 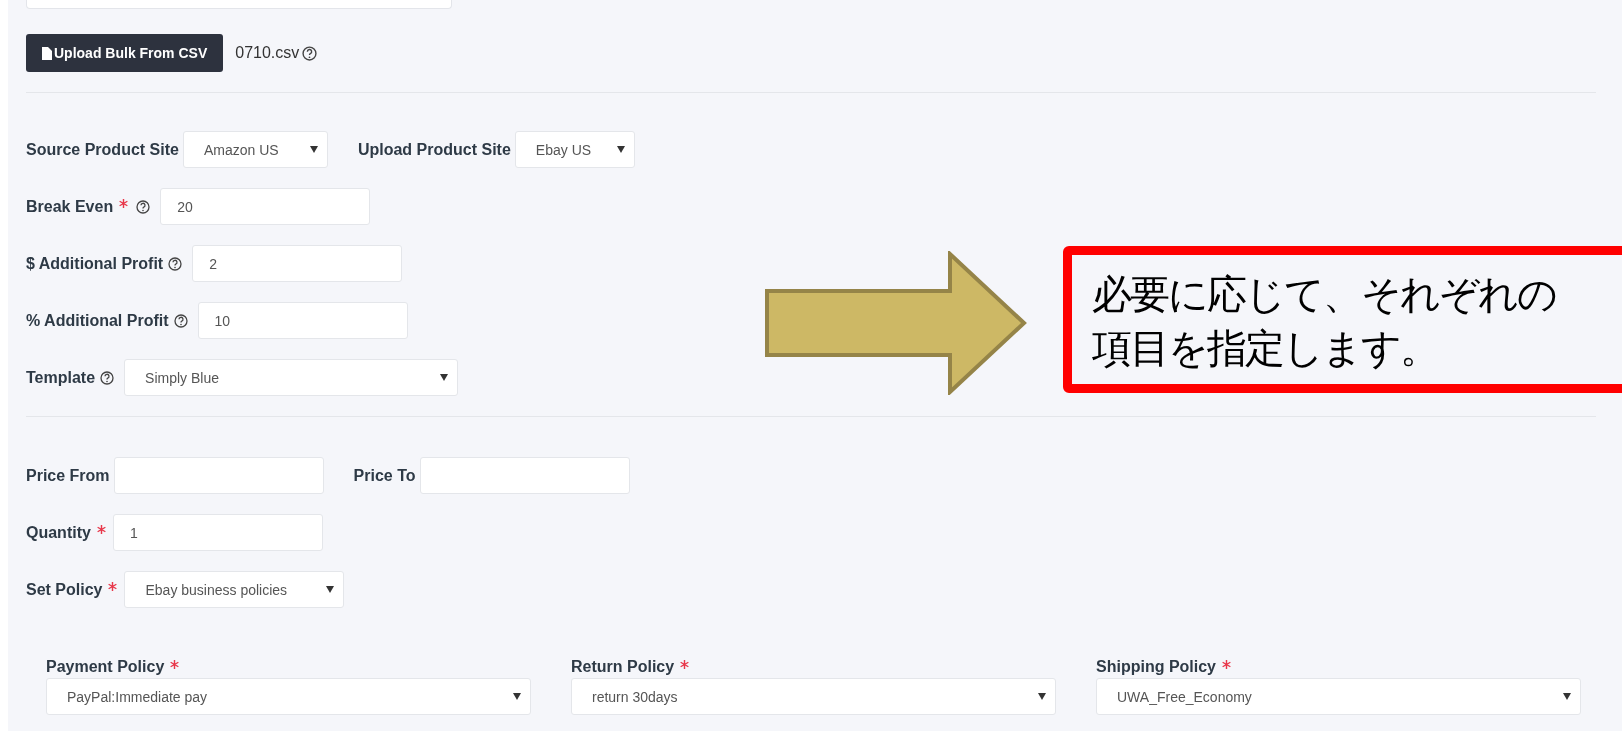 What do you see at coordinates (61, 377) in the screenshot?
I see `field-label: Template` at bounding box center [61, 377].